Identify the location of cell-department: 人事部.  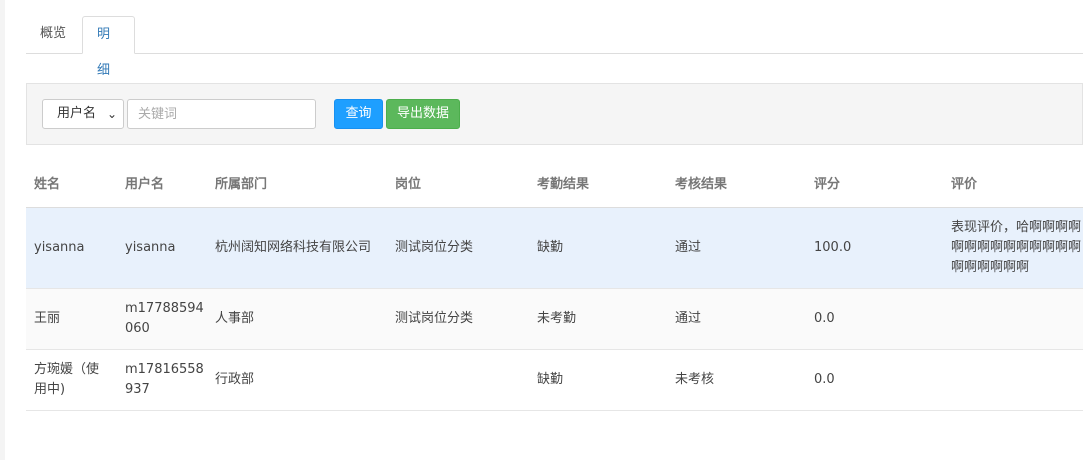
(235, 318).